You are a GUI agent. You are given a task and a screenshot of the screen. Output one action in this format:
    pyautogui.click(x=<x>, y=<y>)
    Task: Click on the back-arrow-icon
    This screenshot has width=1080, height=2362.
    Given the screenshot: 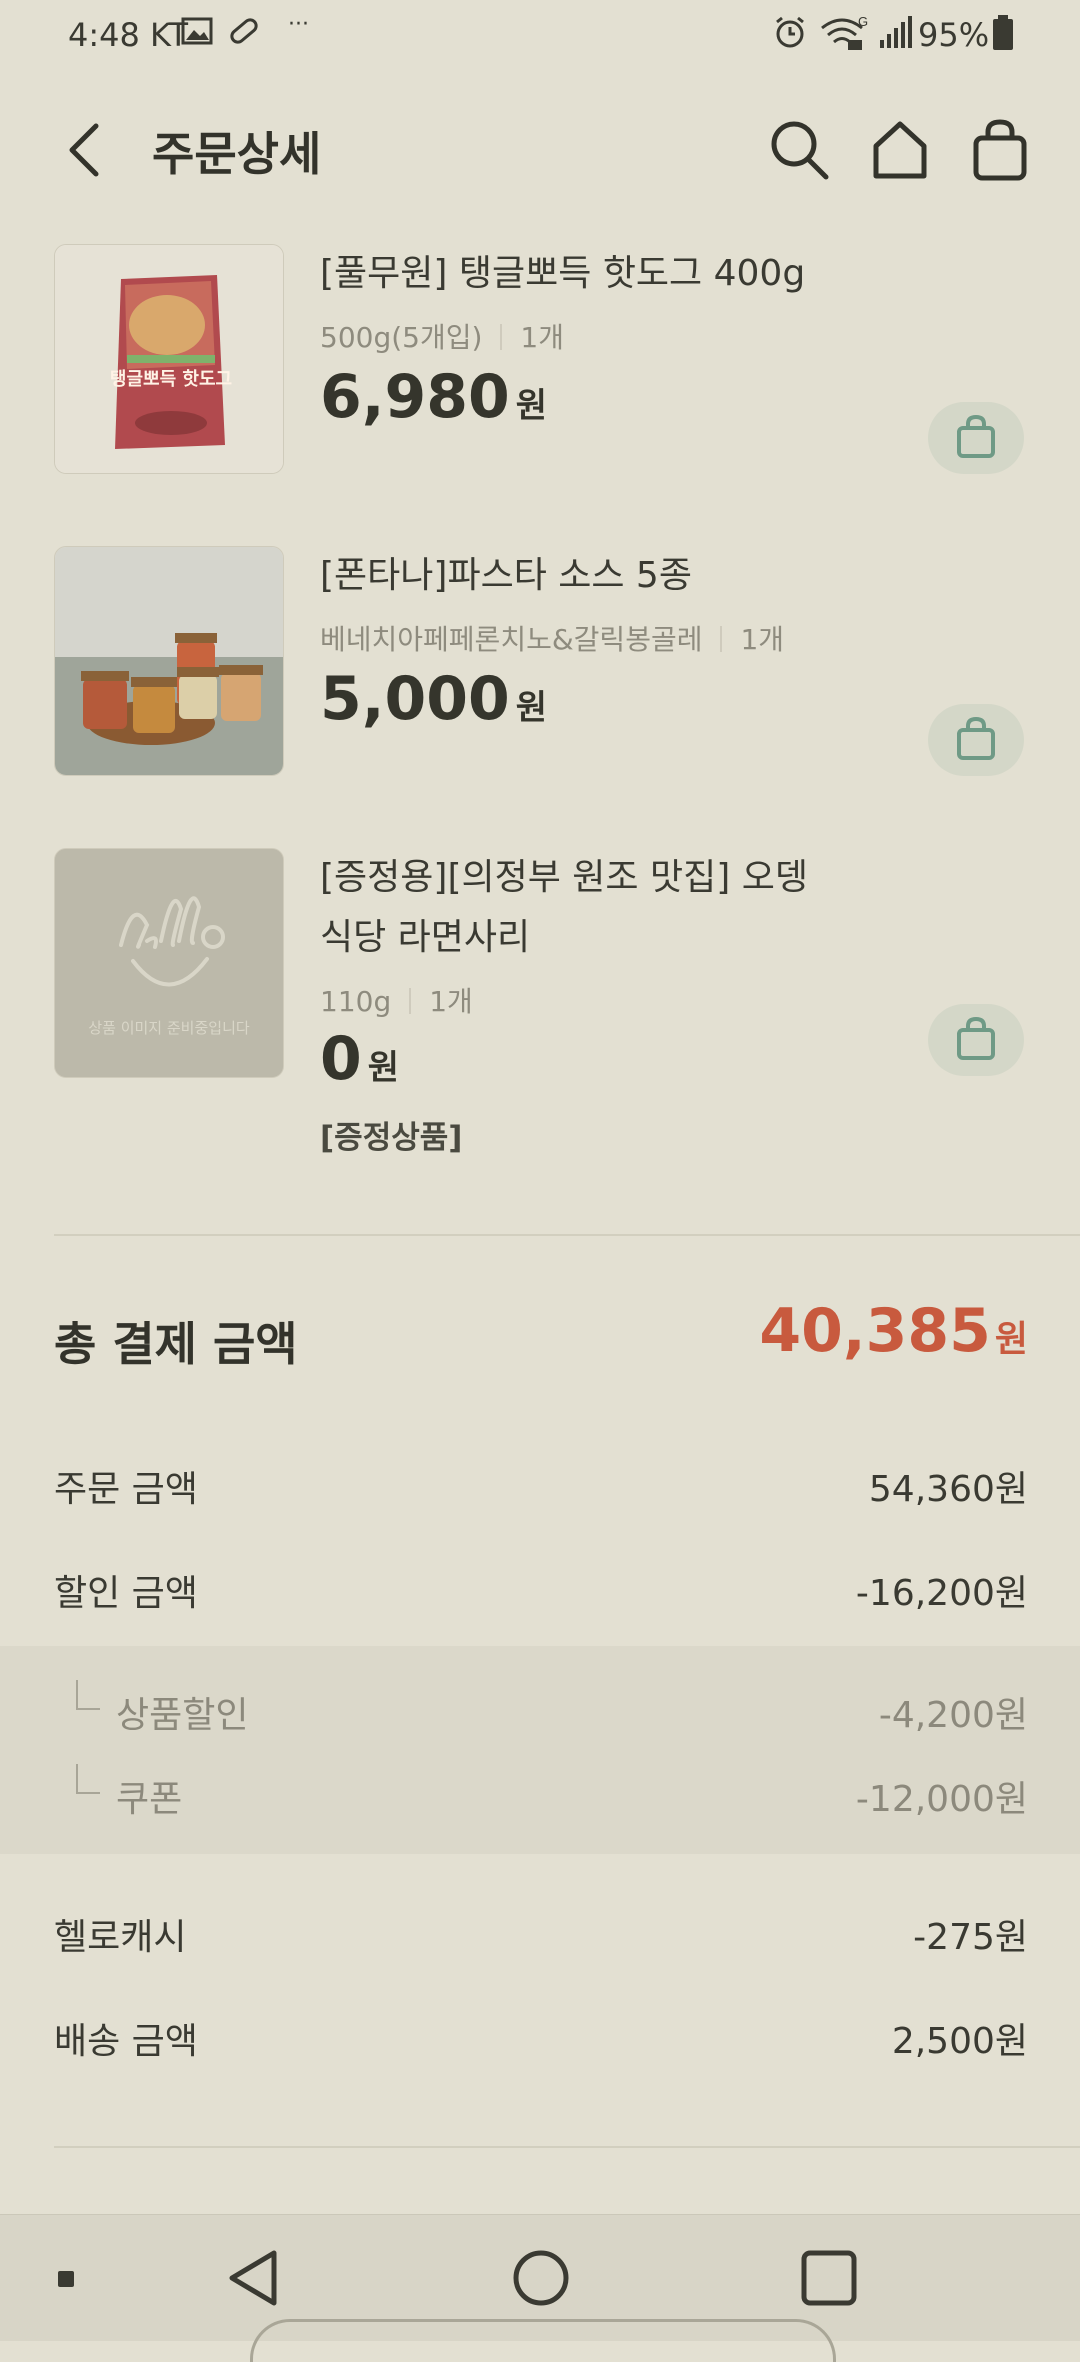 What is the action you would take?
    pyautogui.click(x=85, y=150)
    